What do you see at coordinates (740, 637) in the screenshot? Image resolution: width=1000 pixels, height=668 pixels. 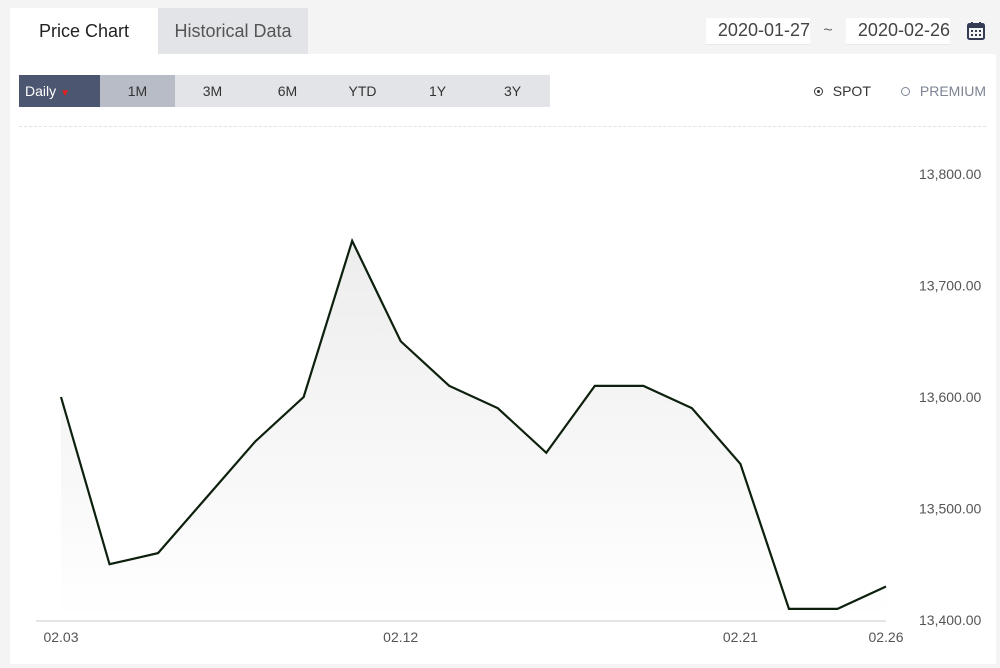 I see `x-tick-label: 02.21` at bounding box center [740, 637].